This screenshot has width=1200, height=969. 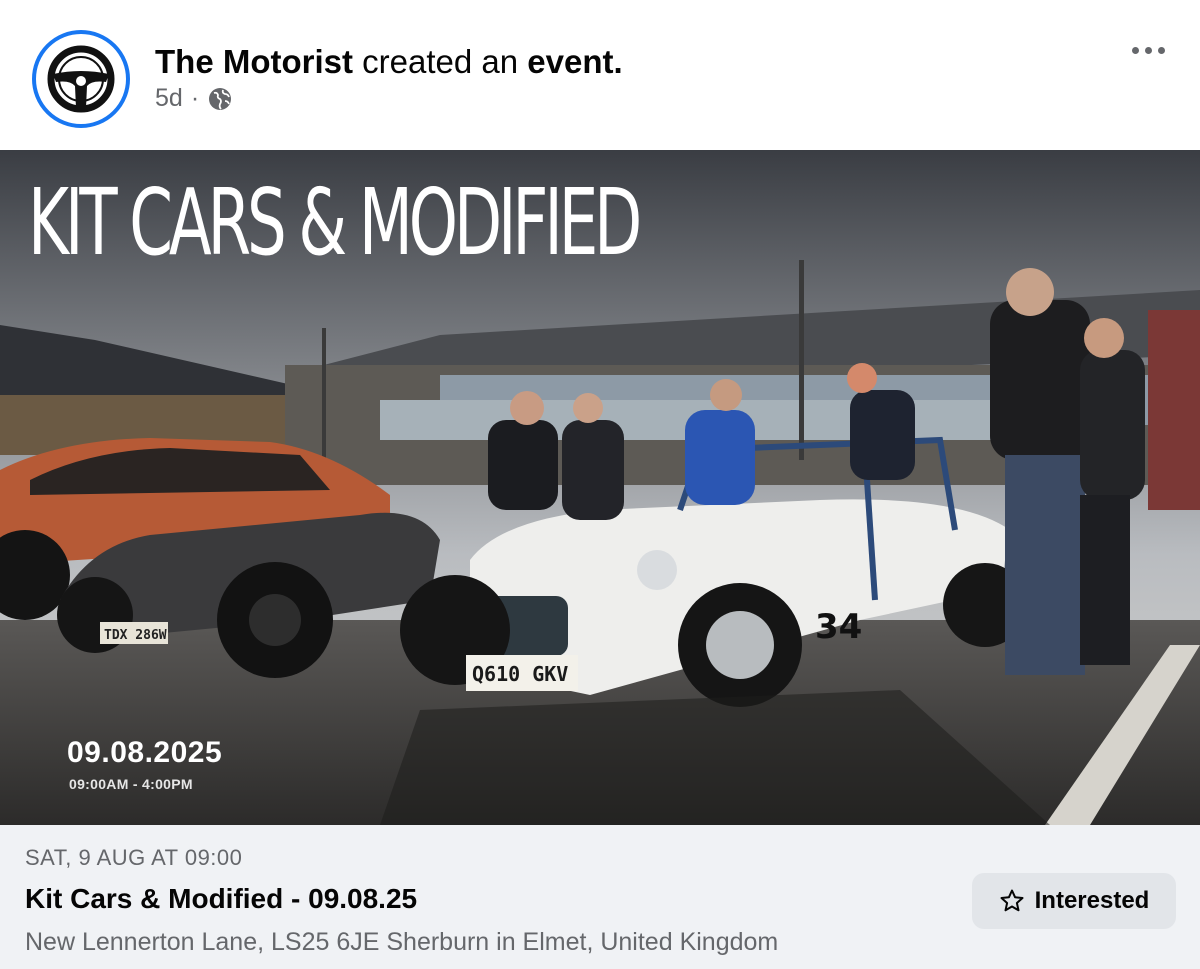 What do you see at coordinates (1012, 900) in the screenshot?
I see `star-icon` at bounding box center [1012, 900].